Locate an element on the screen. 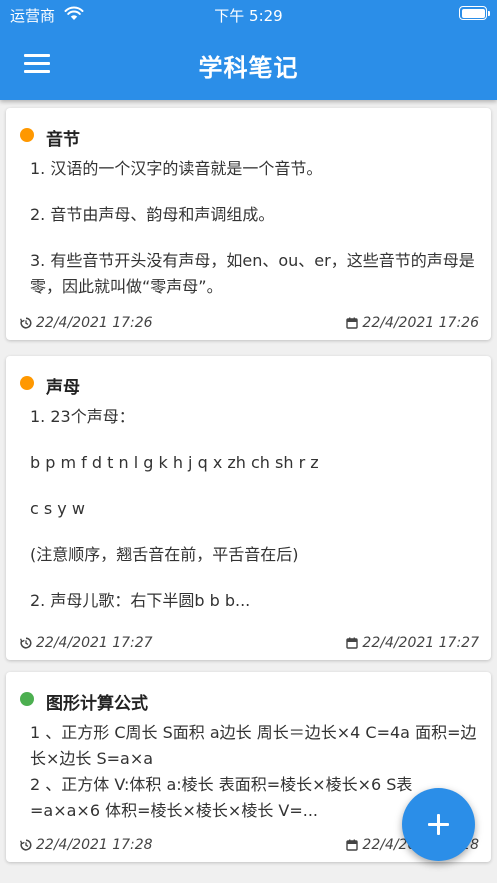 The height and width of the screenshot is (883, 497). note-line: (注意顺序，翘舌音在前，平舌音在后) is located at coordinates (164, 554).